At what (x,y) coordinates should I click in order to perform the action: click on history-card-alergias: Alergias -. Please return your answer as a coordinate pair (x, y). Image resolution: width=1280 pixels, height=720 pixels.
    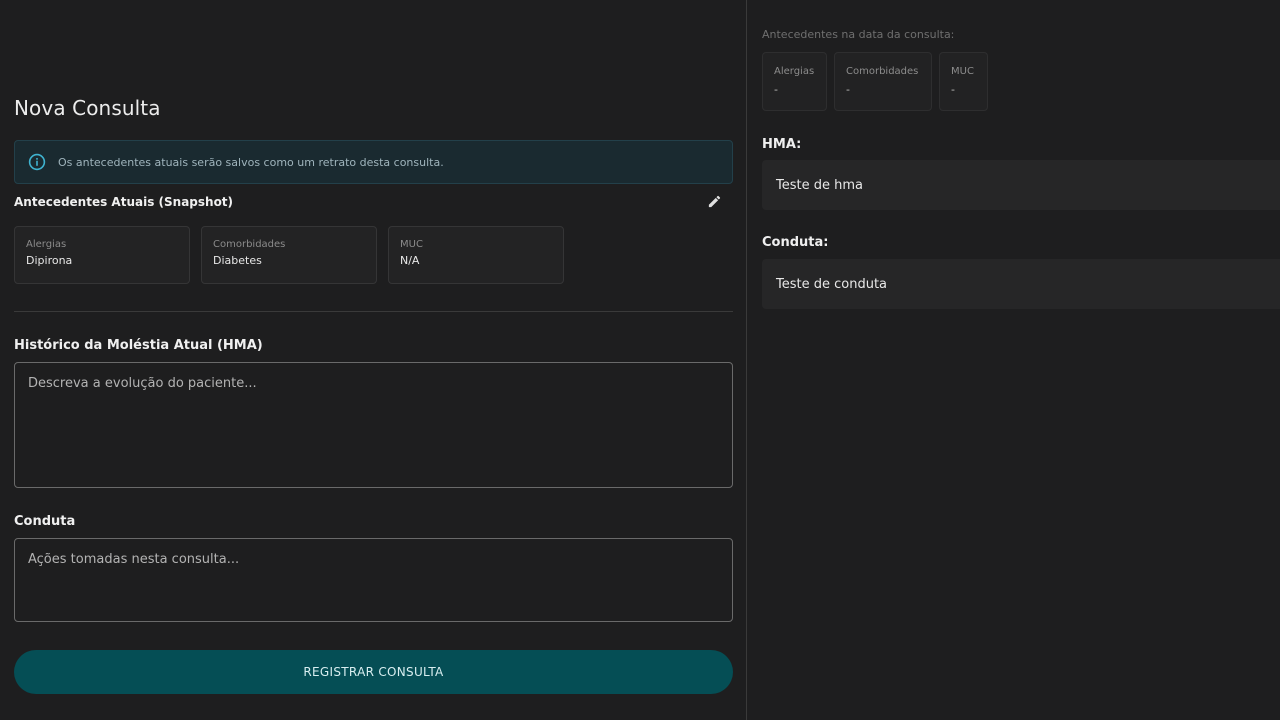
    Looking at the image, I should click on (794, 81).